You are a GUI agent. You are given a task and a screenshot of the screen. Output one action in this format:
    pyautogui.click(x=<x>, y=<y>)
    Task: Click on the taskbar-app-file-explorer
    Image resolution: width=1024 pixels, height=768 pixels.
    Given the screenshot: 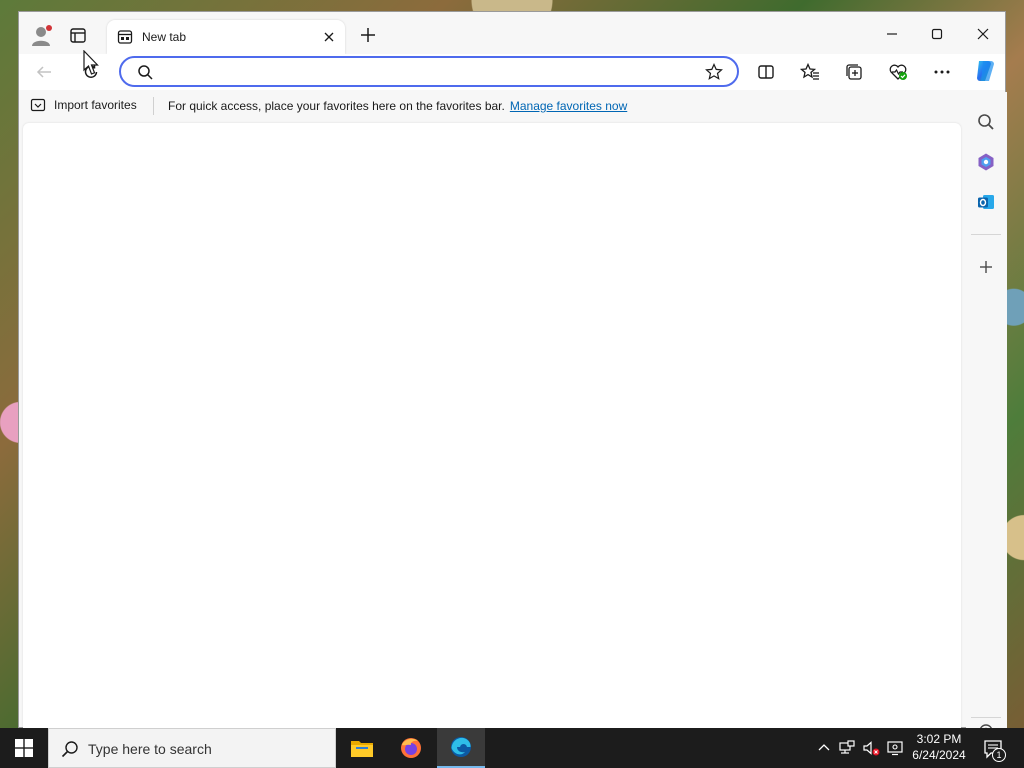 What is the action you would take?
    pyautogui.click(x=362, y=748)
    